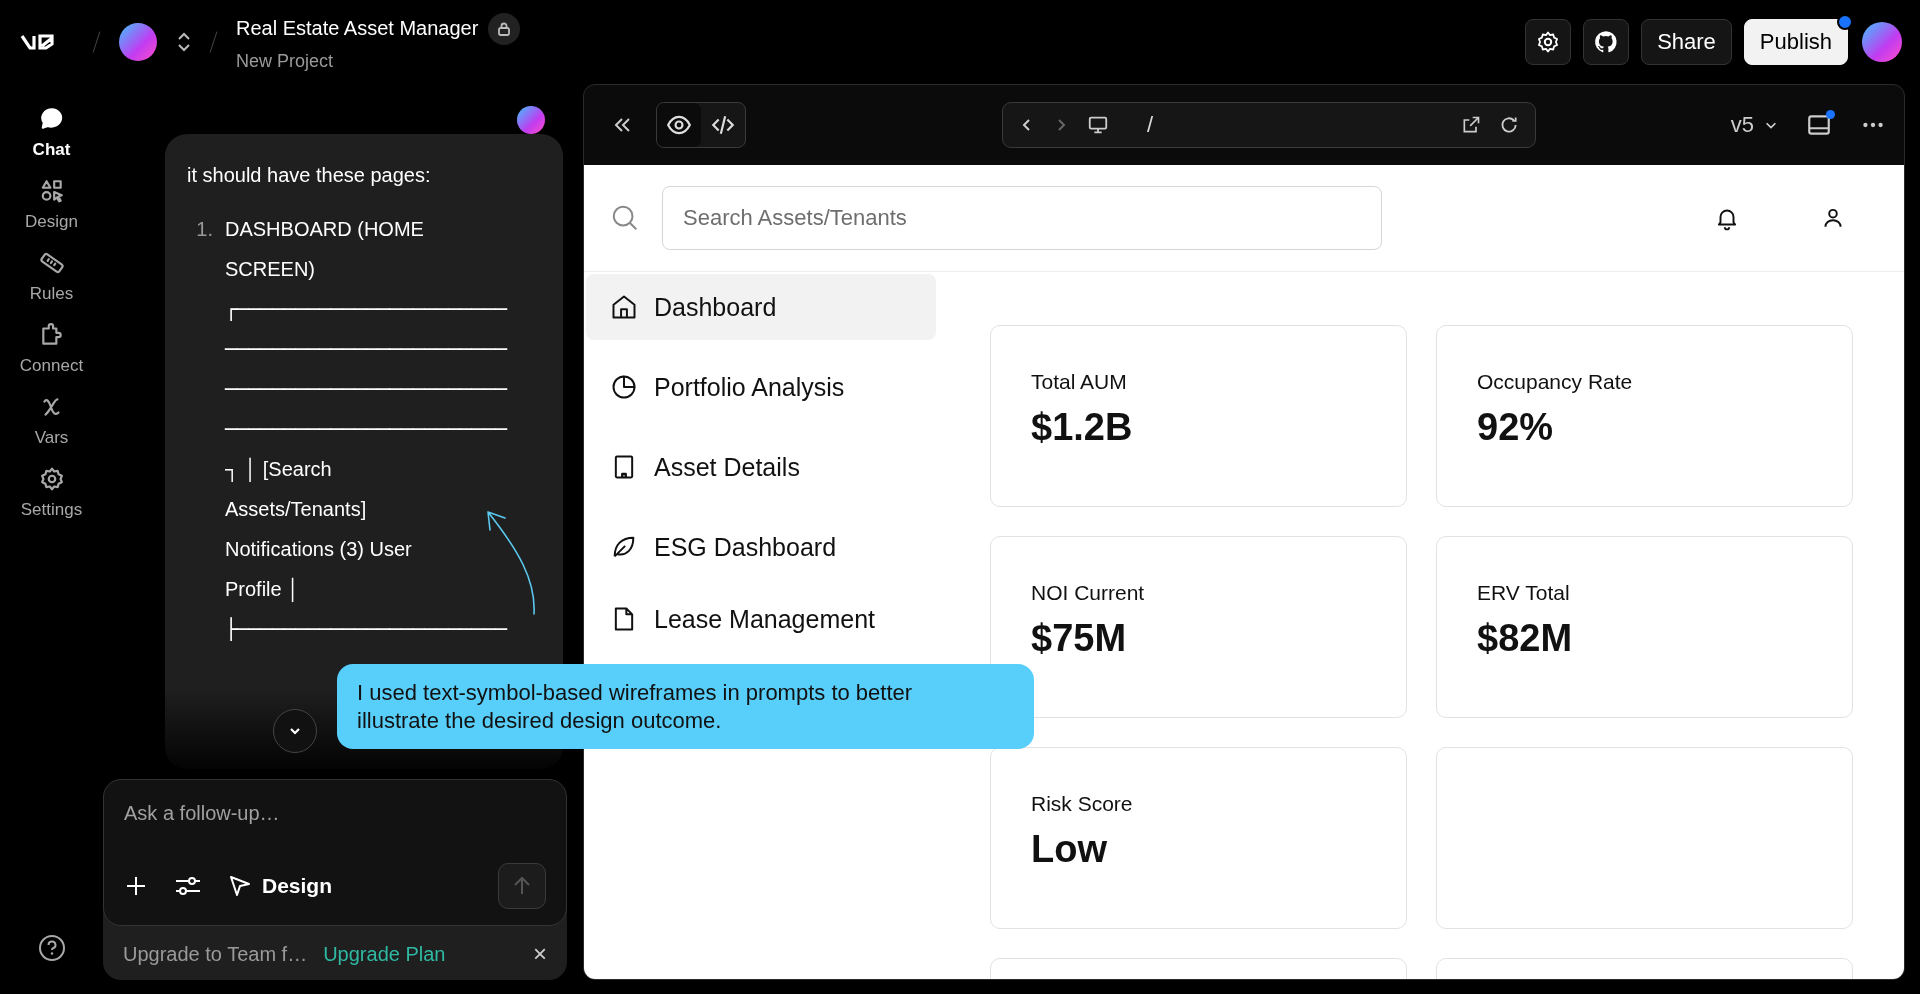  I want to click on wireframe-line: Notifications (3) User, so click(319, 549).